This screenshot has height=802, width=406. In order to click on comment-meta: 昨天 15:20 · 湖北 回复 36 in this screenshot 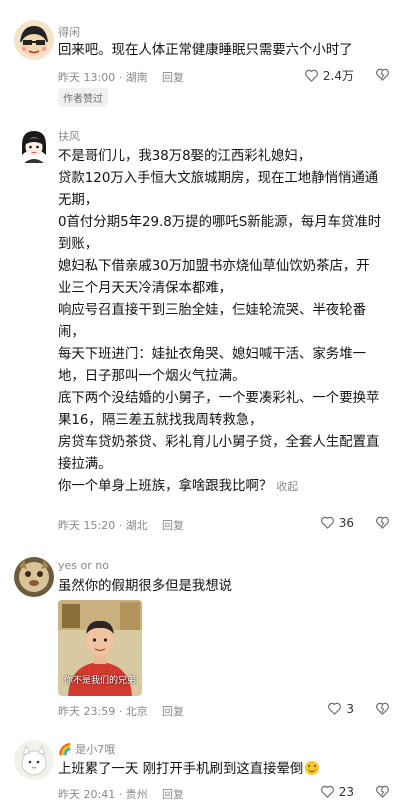, I will do `click(232, 524)`.